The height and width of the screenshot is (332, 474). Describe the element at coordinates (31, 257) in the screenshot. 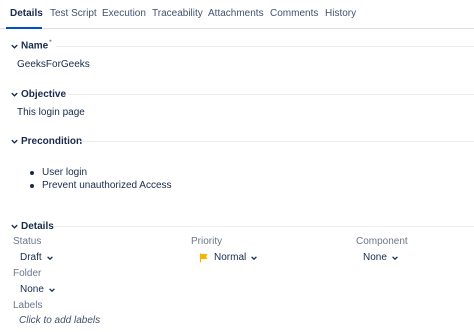

I see `status-value: Draft` at that location.